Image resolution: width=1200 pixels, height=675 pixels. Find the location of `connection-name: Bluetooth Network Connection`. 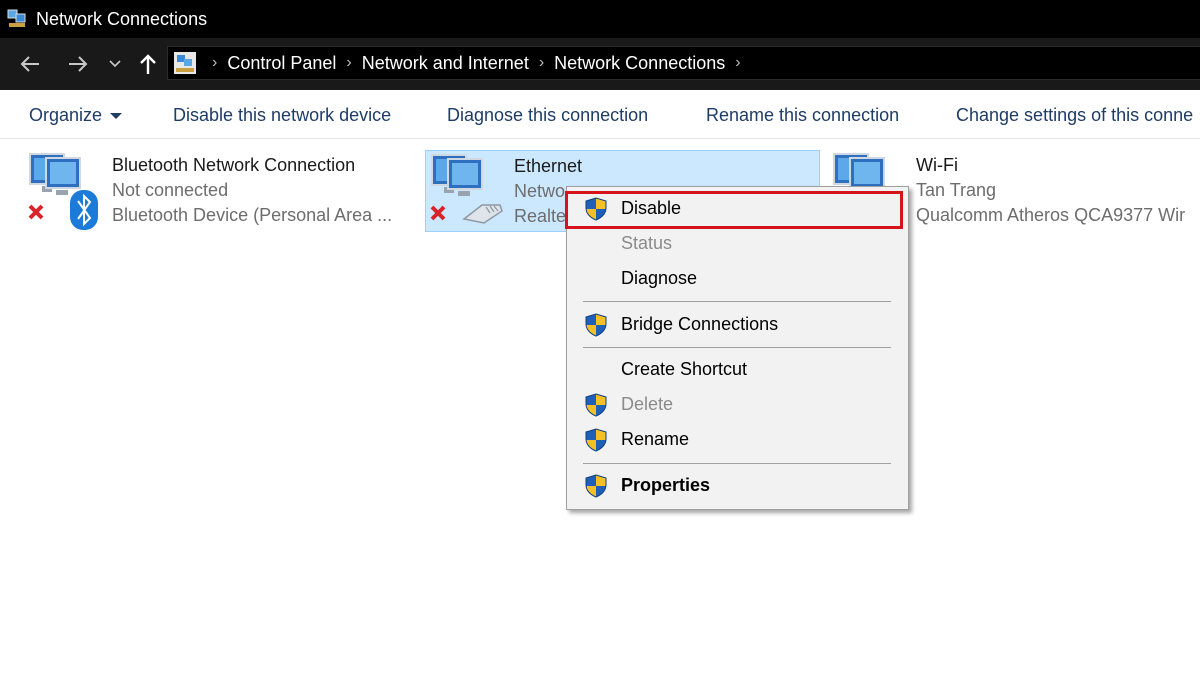

connection-name: Bluetooth Network Connection is located at coordinates (234, 165).